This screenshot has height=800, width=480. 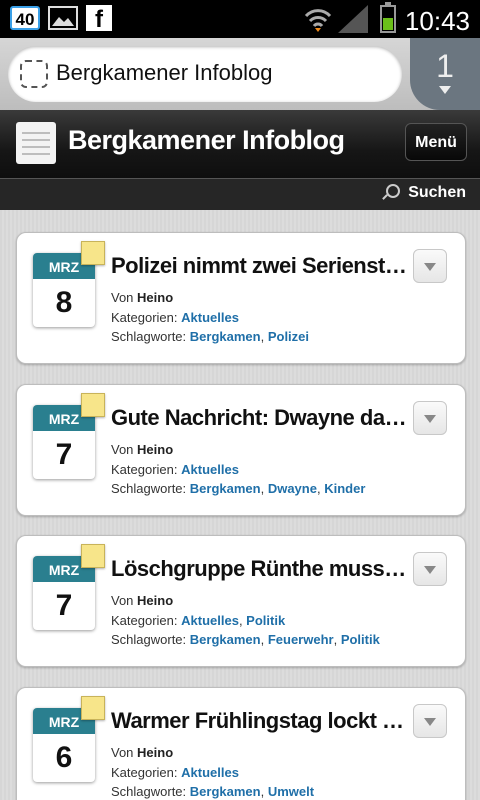 What do you see at coordinates (318, 20) in the screenshot?
I see `wifi-icon` at bounding box center [318, 20].